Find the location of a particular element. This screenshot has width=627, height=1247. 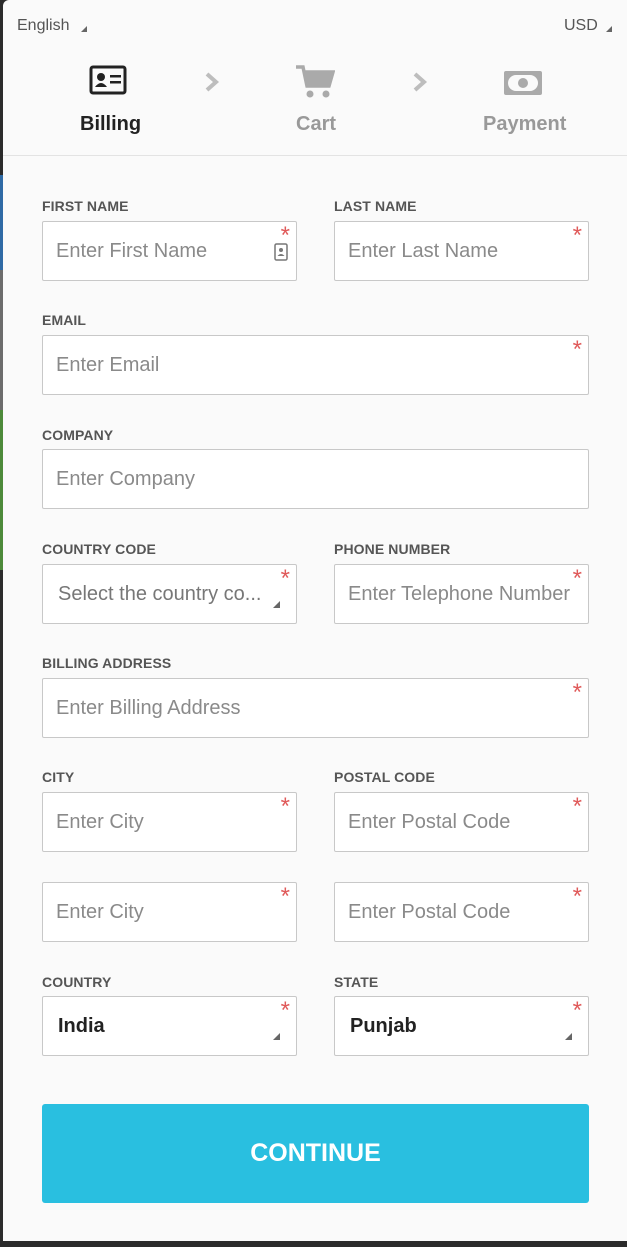

currency-label: USD is located at coordinates (581, 25).